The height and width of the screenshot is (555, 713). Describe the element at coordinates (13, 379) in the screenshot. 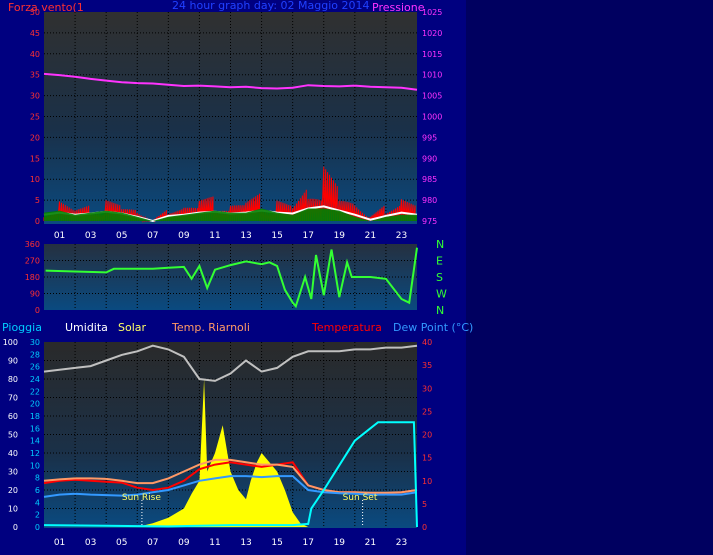

I see `y-tick-label: 80` at that location.